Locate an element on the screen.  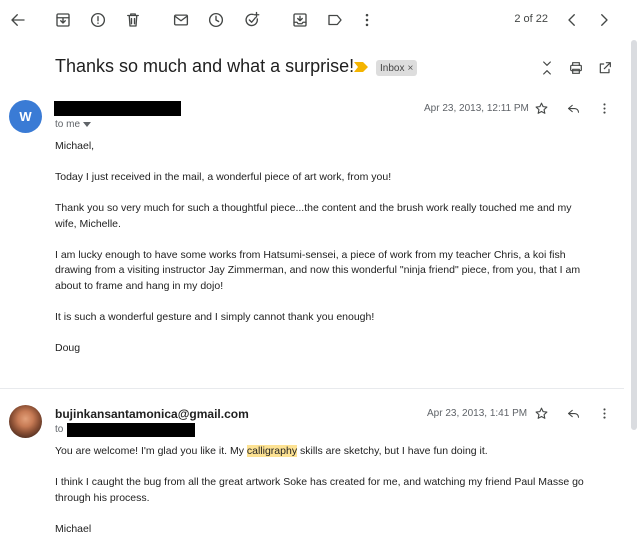
recipient-line: to is located at coordinates (59, 429).